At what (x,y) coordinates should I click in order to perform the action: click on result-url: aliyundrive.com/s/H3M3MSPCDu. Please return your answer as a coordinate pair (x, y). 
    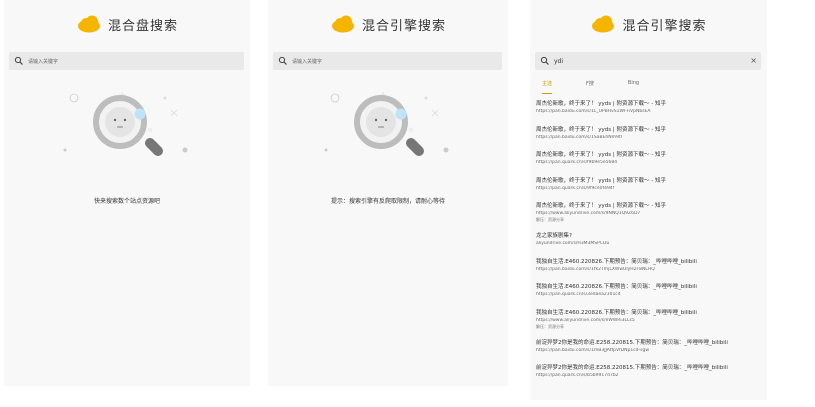
    Looking at the image, I should click on (648, 243).